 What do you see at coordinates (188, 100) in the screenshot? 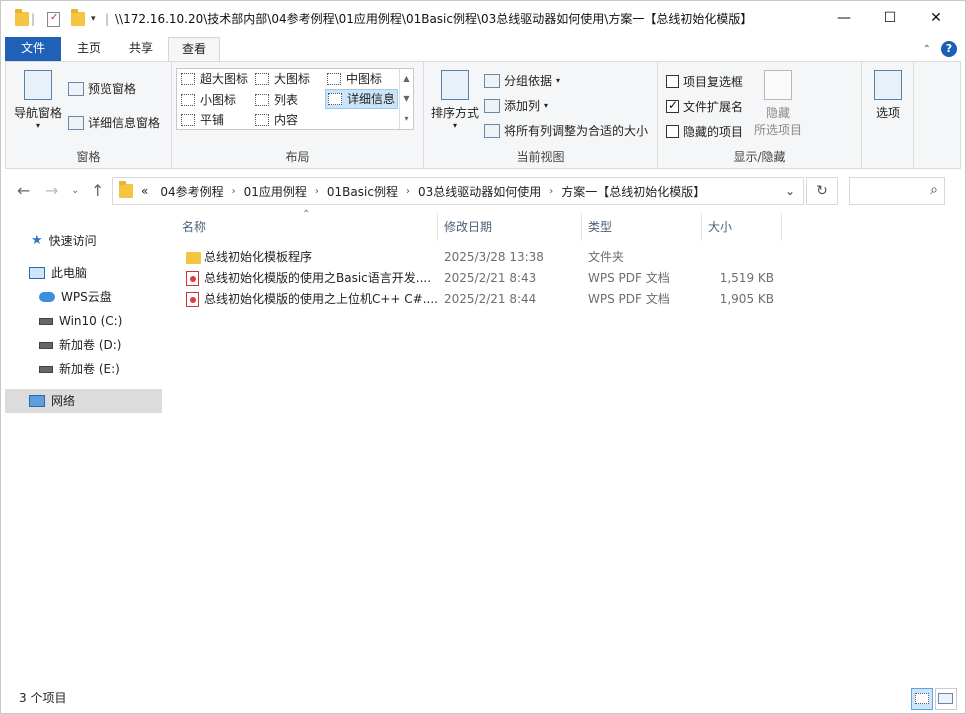
I see `small-icons-icon` at bounding box center [188, 100].